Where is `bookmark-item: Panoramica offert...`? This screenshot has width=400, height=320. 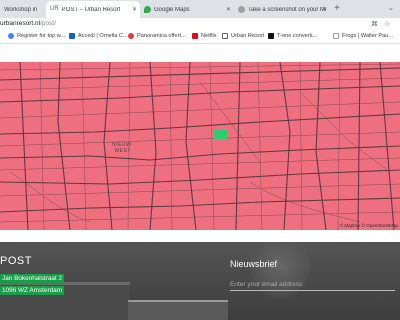
bookmark-item: Panoramica offert... is located at coordinates (157, 36).